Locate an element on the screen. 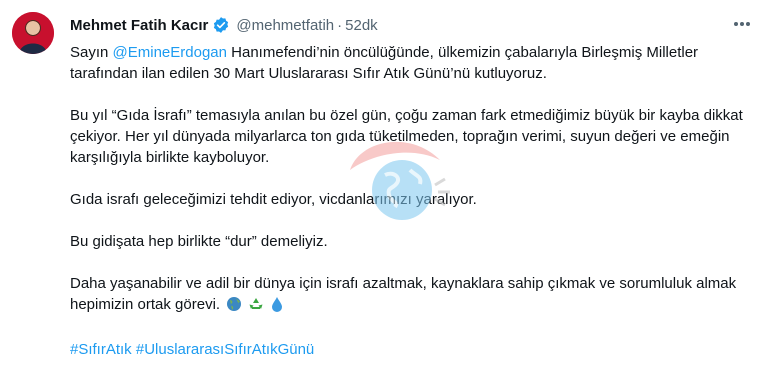  author-handle: @mehmetfatih is located at coordinates (285, 25).